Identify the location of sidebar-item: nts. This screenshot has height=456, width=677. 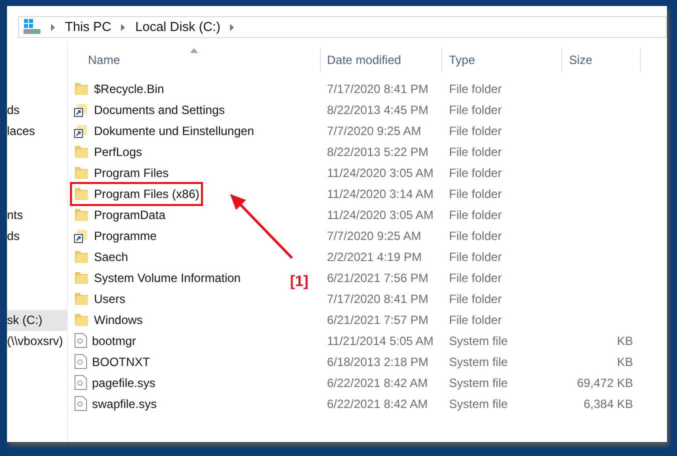
(37, 215).